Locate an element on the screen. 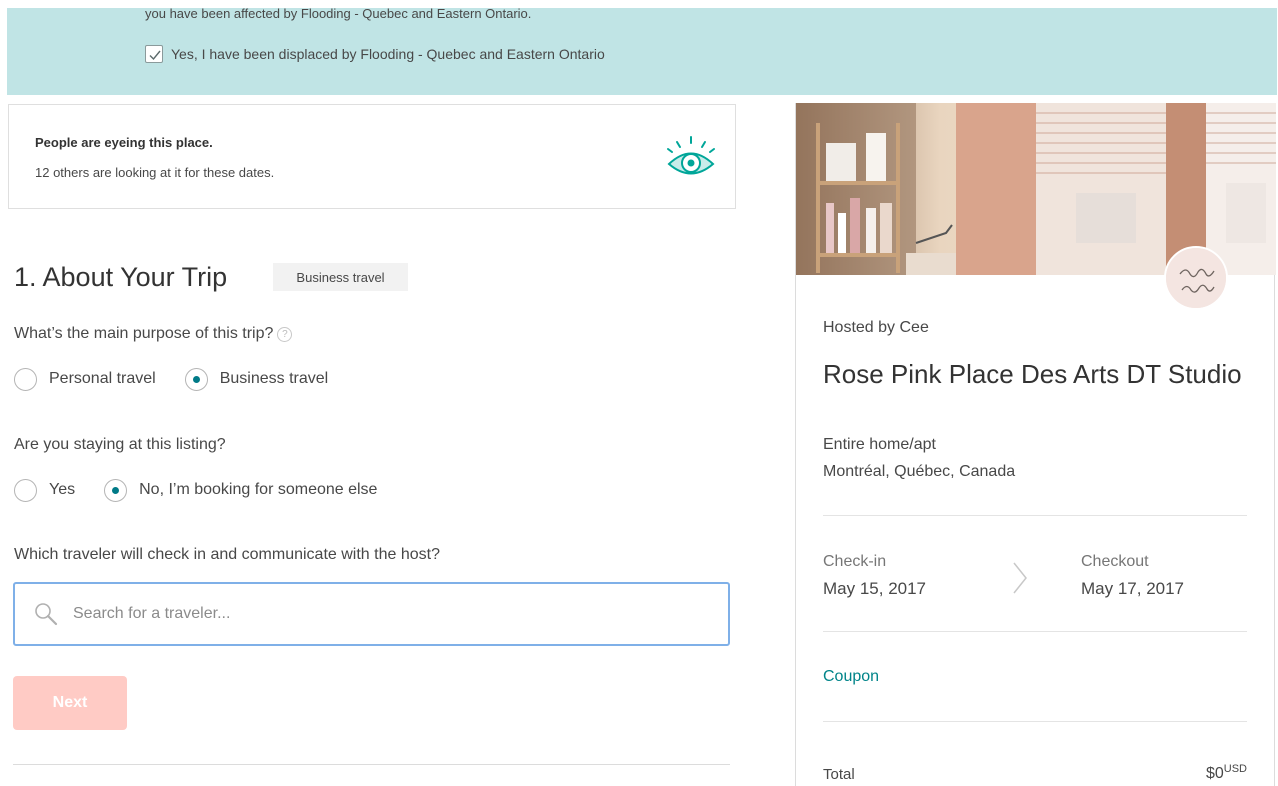  traveler-search-box is located at coordinates (371, 614).